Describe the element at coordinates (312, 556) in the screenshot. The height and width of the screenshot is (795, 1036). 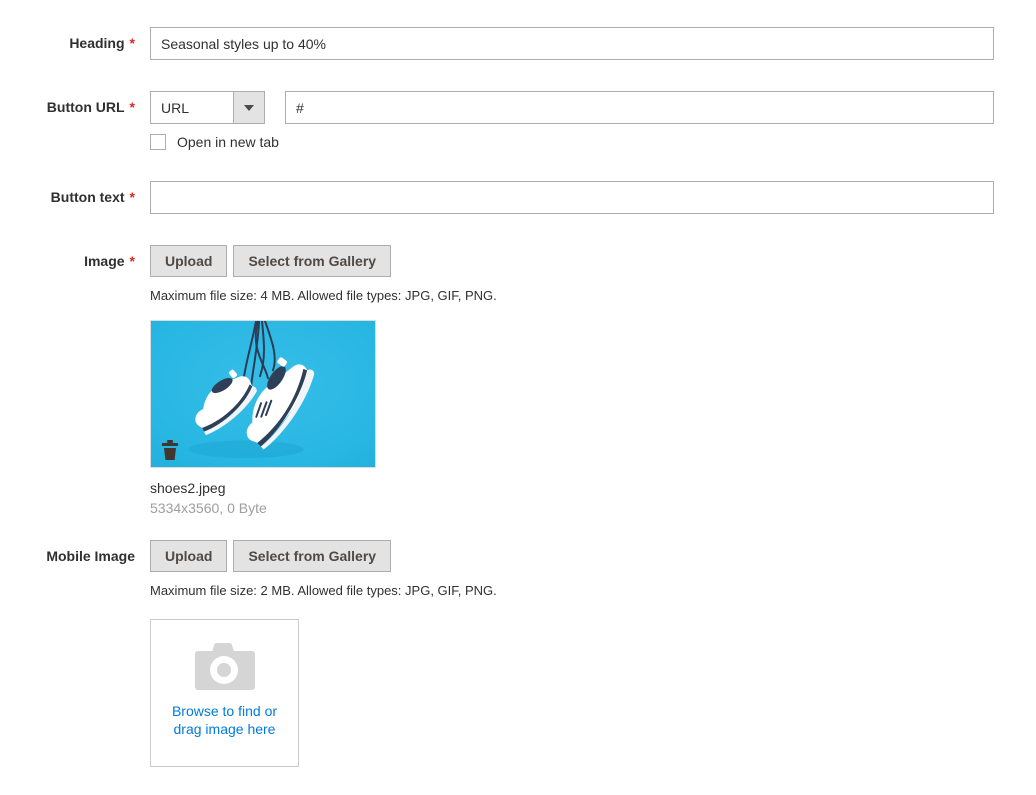
I see `mobile-image-select-gallery-button: Select from Gallery` at that location.